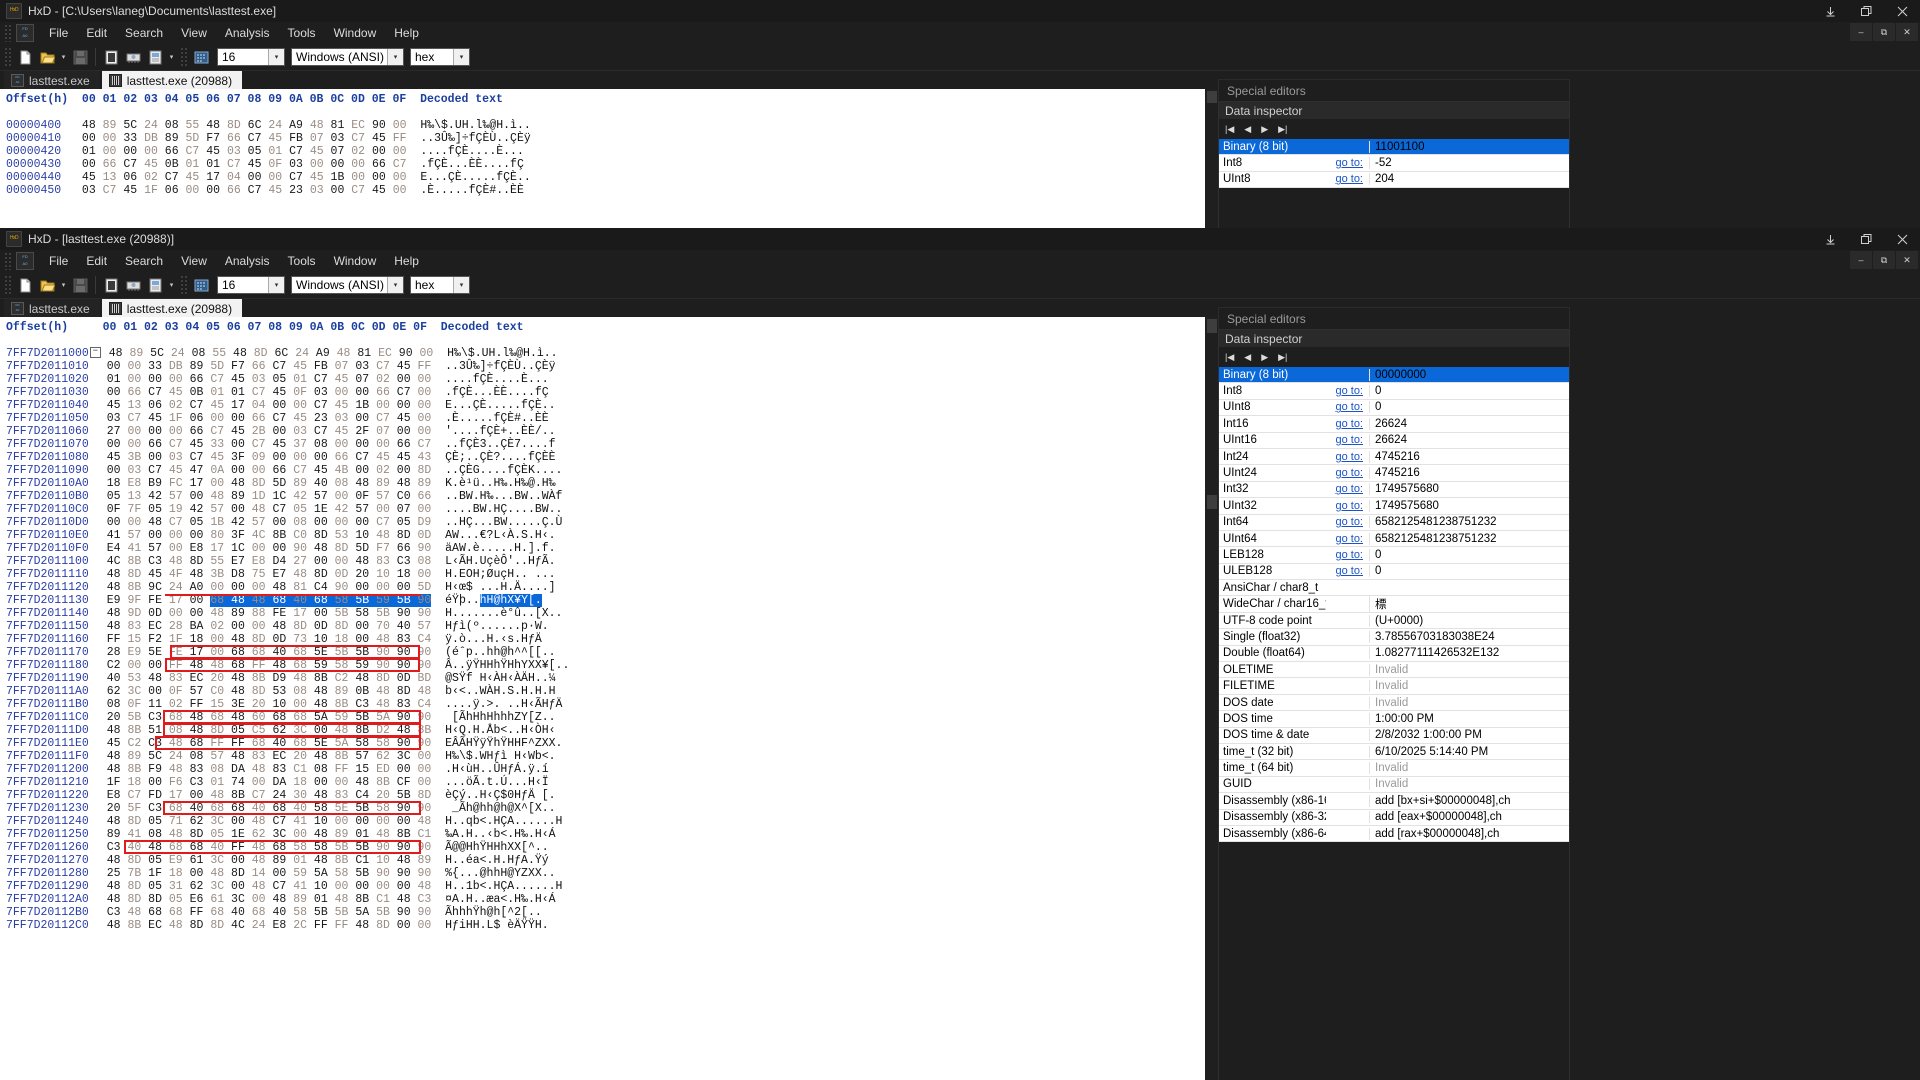  Describe the element at coordinates (279, 756) in the screenshot. I see `hex-byte: EC` at that location.